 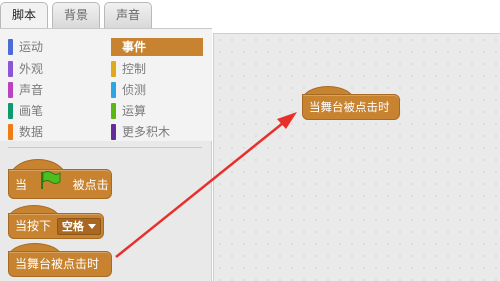 I want to click on category-label: 事件, so click(x=134, y=47).